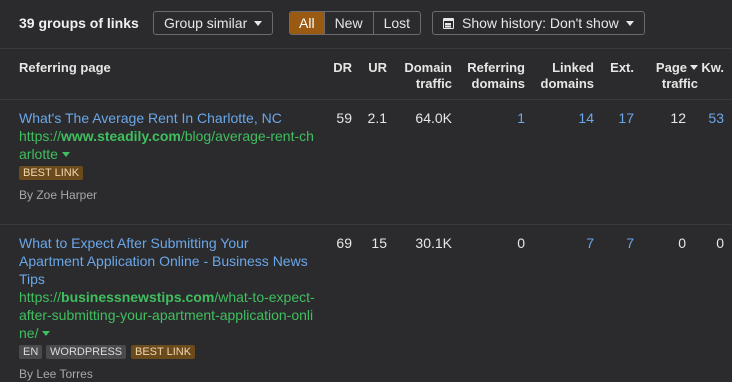  I want to click on header-referring-domains: Referring domains, so click(493, 76).